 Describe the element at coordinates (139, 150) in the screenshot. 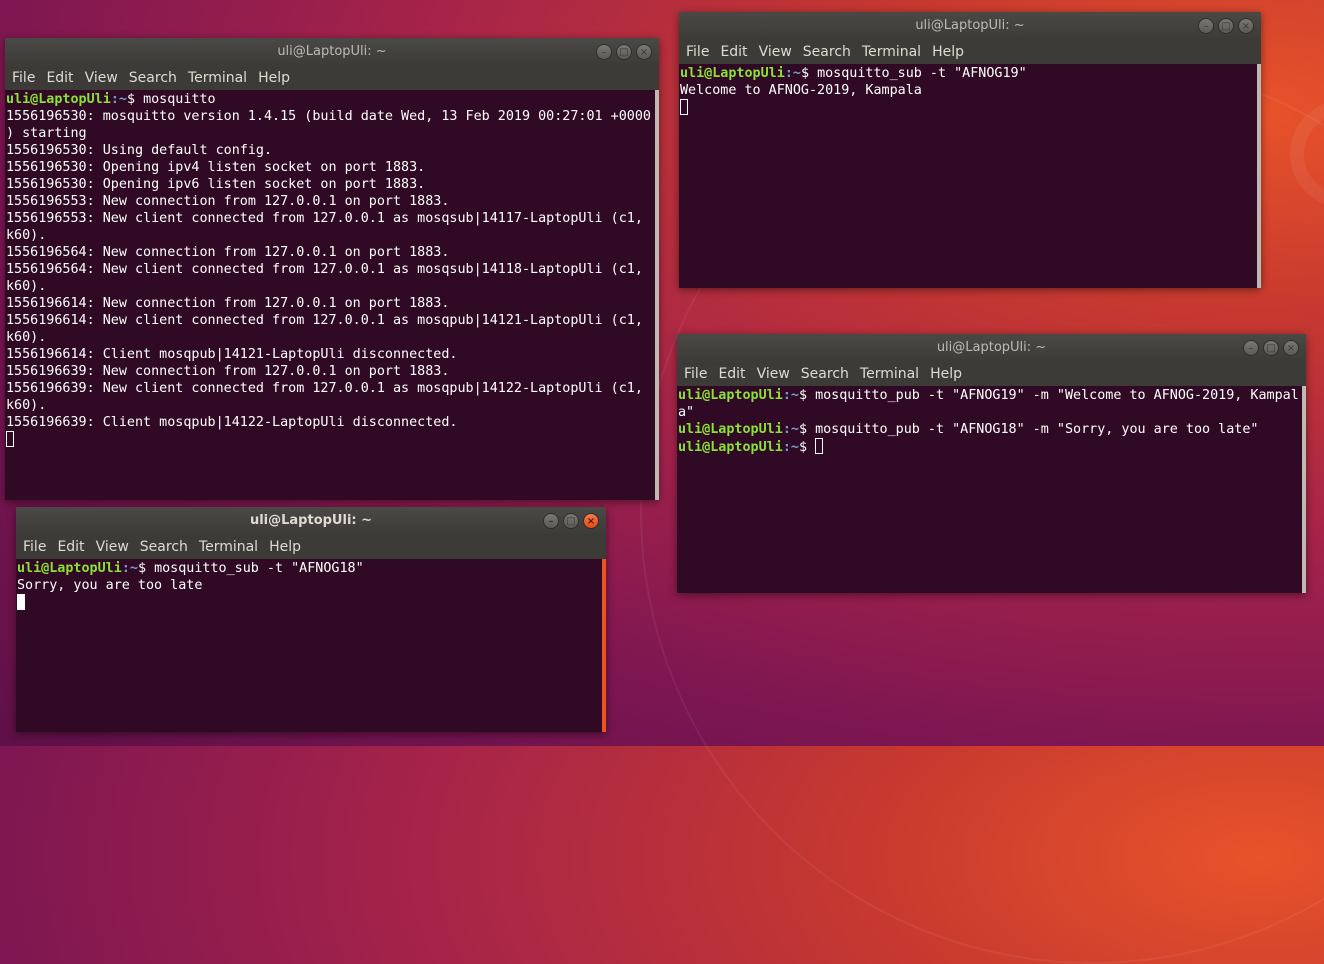

I see `output-line: 1556196530: Using default config.` at that location.